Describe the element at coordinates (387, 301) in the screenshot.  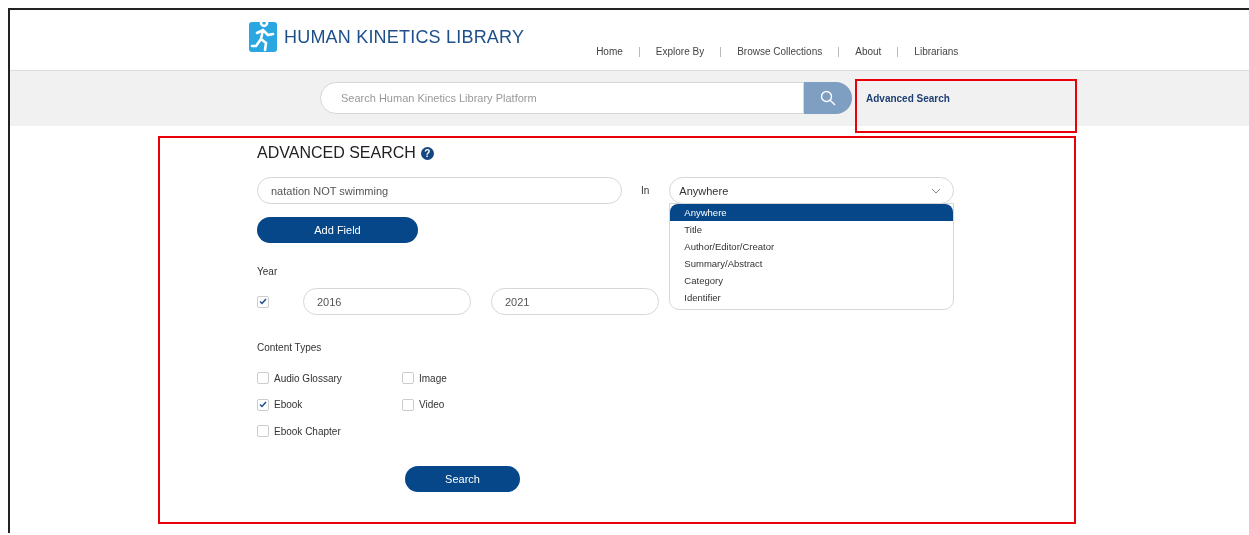
I see `year-from-field: 2016` at that location.